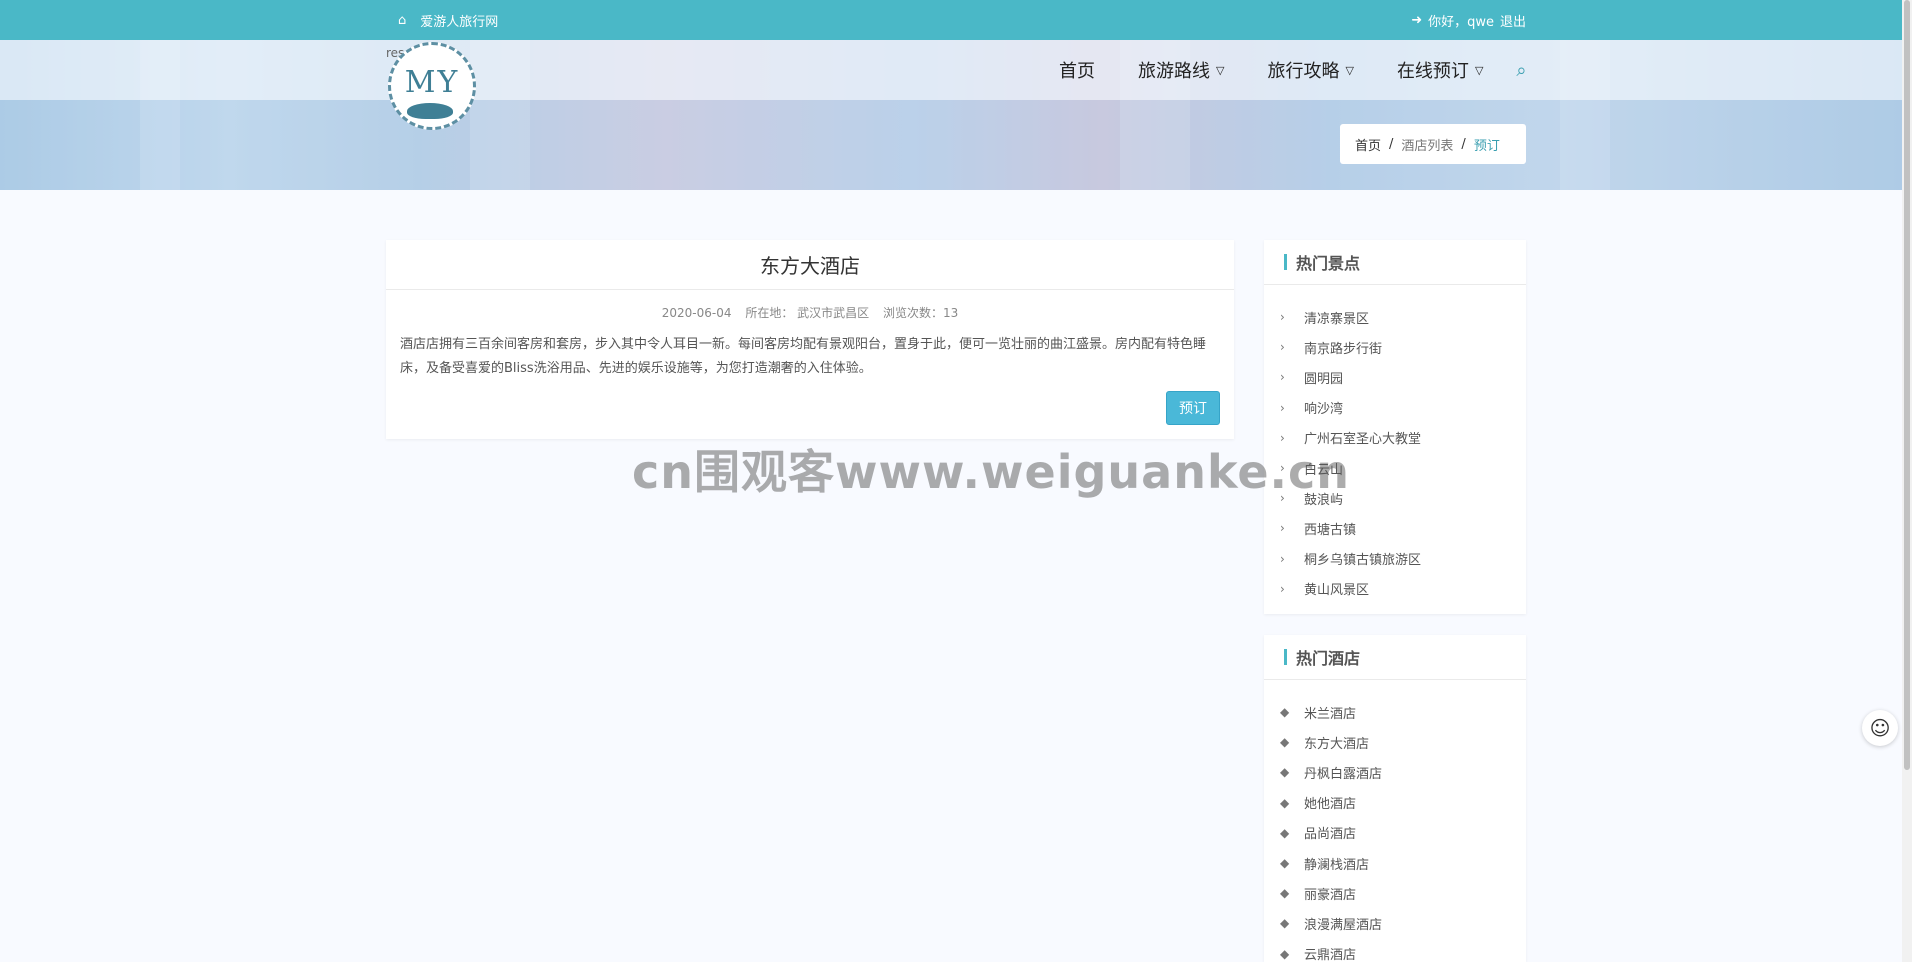  What do you see at coordinates (1417, 20) in the screenshot?
I see `sign-in-icon: ➜` at bounding box center [1417, 20].